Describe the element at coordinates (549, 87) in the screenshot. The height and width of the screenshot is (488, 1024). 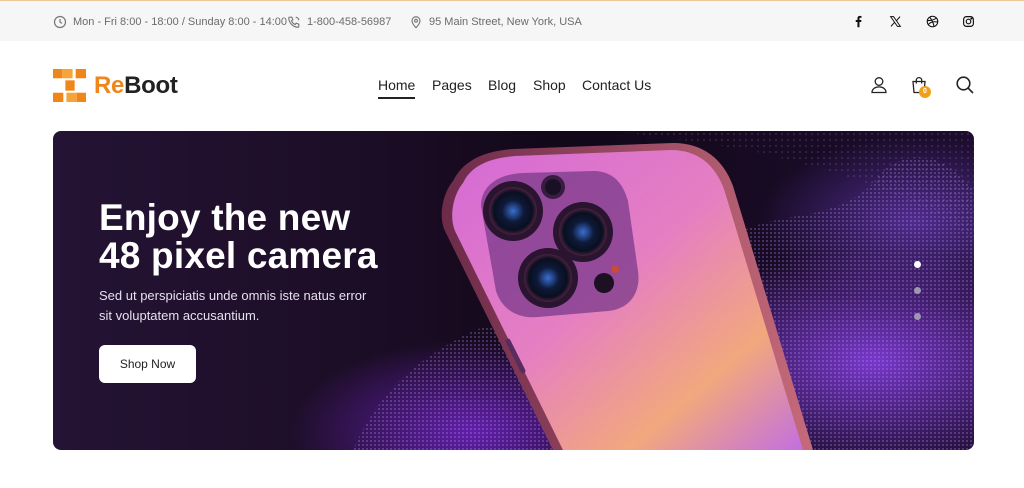
I see `nav-item-shop: Shop` at that location.